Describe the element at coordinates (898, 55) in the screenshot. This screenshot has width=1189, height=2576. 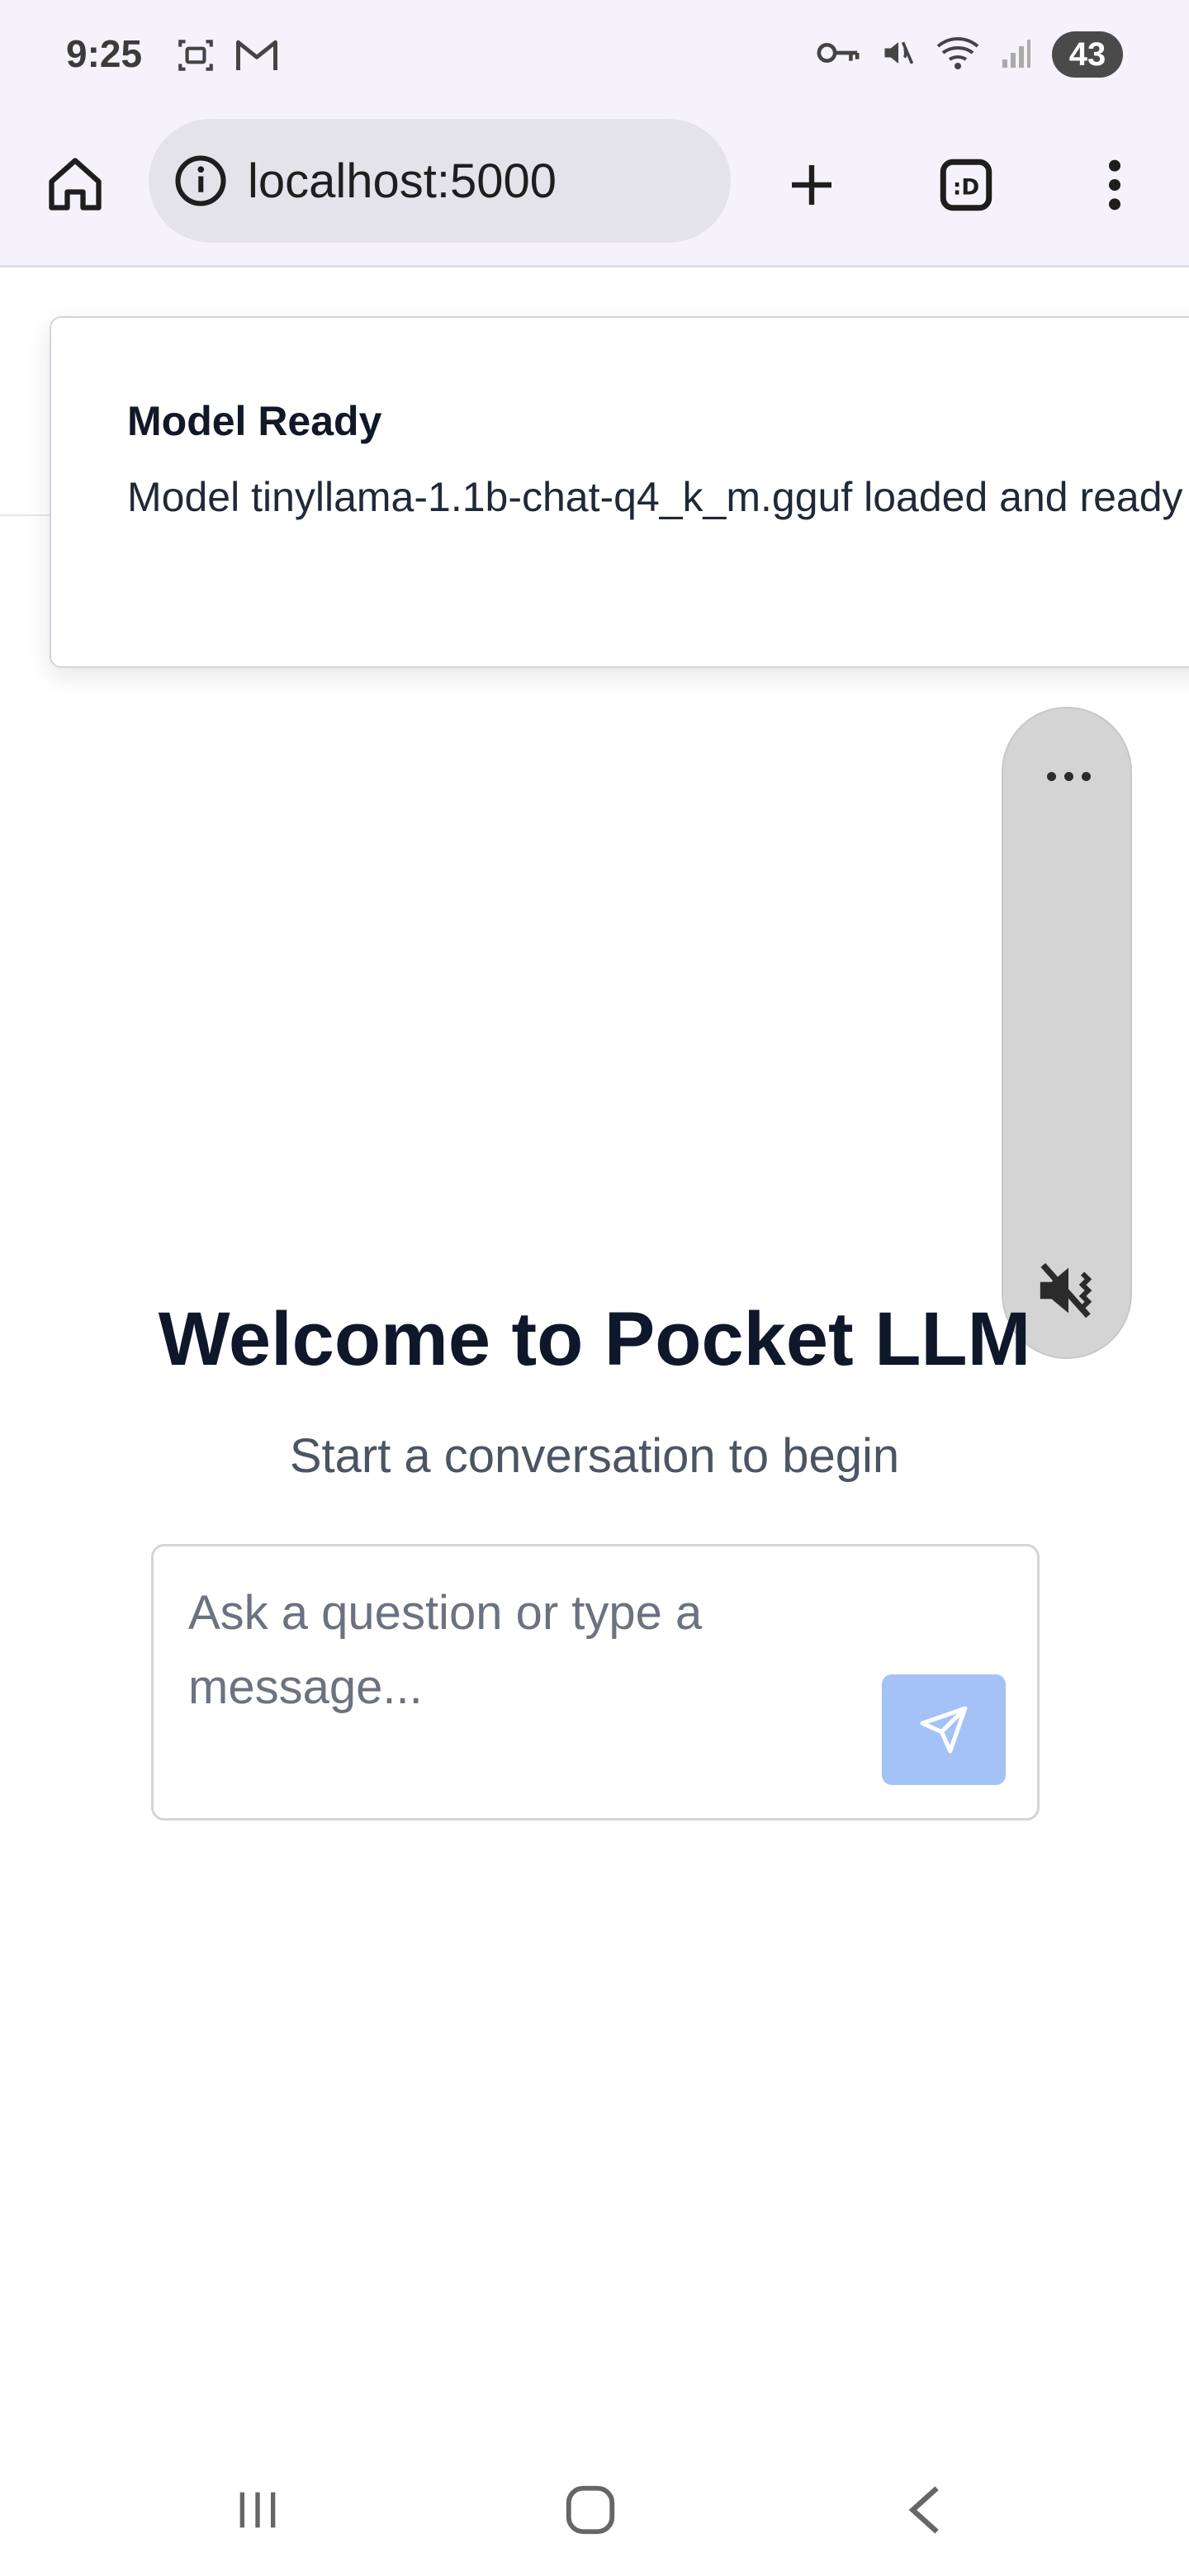
I see `mute-icon` at that location.